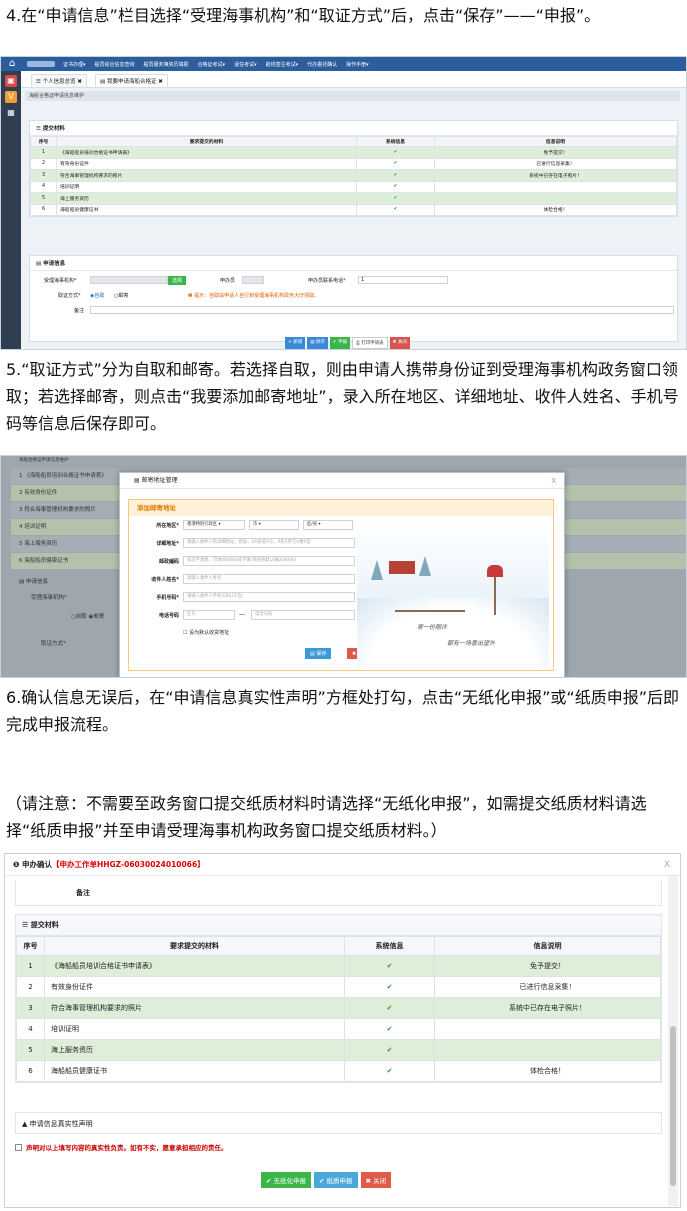 The height and width of the screenshot is (1211, 687). Describe the element at coordinates (282, 64) in the screenshot. I see `menu-item: 航线签注考试▾` at that location.